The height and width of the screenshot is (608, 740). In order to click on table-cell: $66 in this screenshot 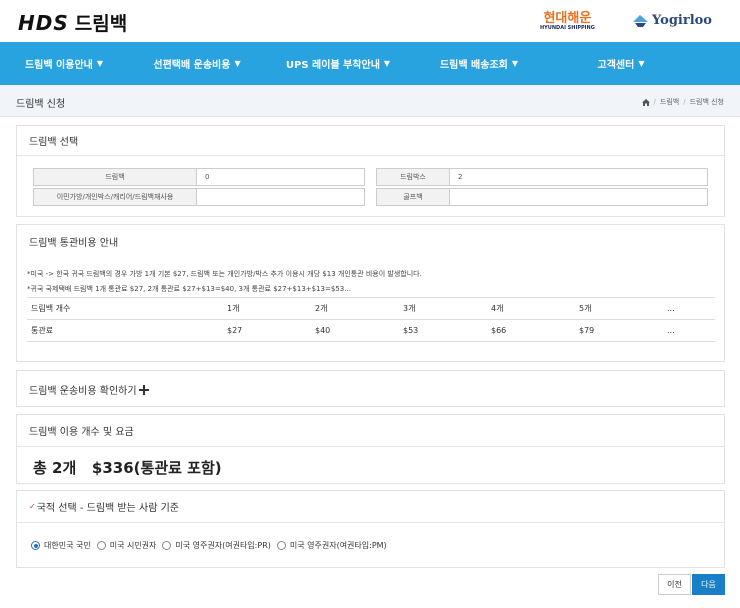, I will do `click(531, 330)`.